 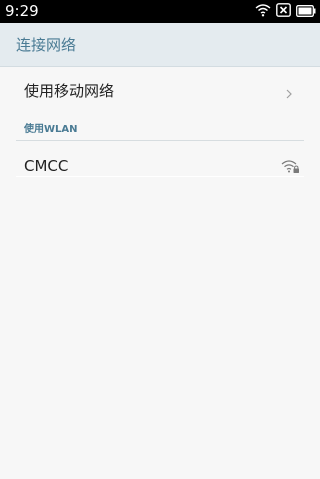 What do you see at coordinates (306, 11) in the screenshot?
I see `battery-icon` at bounding box center [306, 11].